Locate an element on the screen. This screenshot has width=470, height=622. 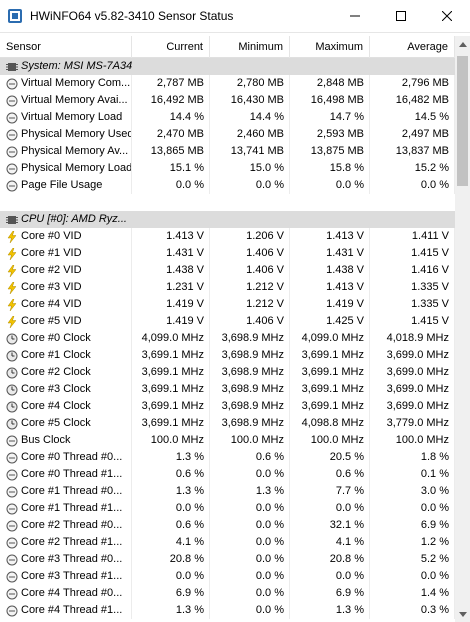
value-average: 2,796 MB is located at coordinates (412, 83).